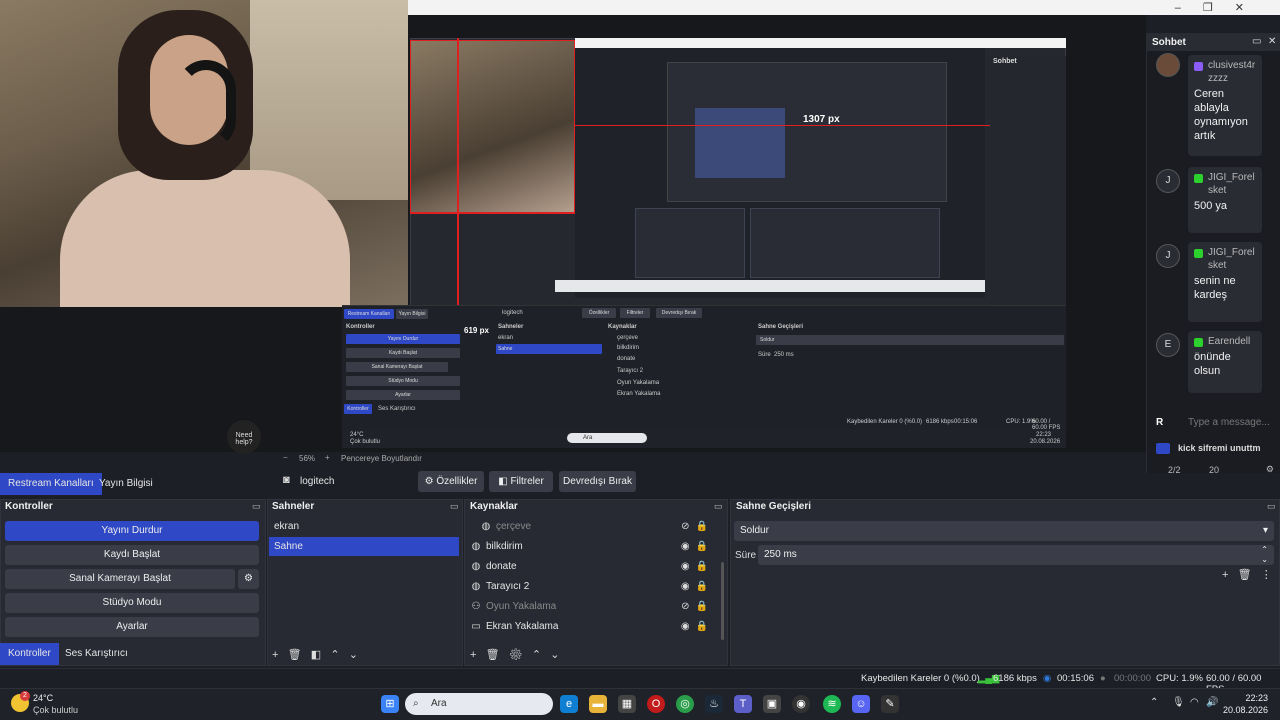  Describe the element at coordinates (940, 422) in the screenshot. I see `mini-bitrate: 6186 kbps` at that location.